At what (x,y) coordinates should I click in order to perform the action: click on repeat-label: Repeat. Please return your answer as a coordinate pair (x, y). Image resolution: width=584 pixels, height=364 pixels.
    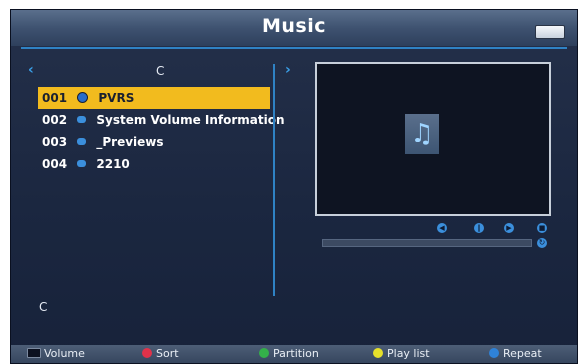
    Looking at the image, I should click on (522, 353).